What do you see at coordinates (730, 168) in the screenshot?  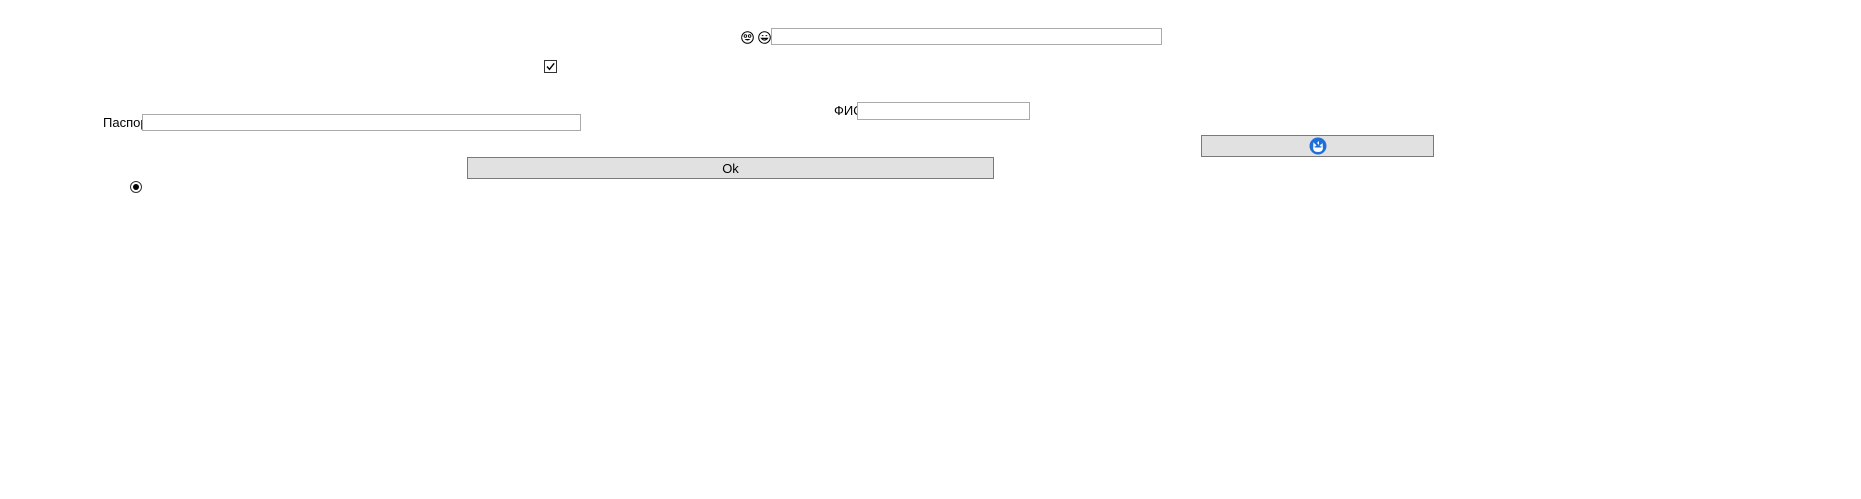 I see `ok-button: Ok` at bounding box center [730, 168].